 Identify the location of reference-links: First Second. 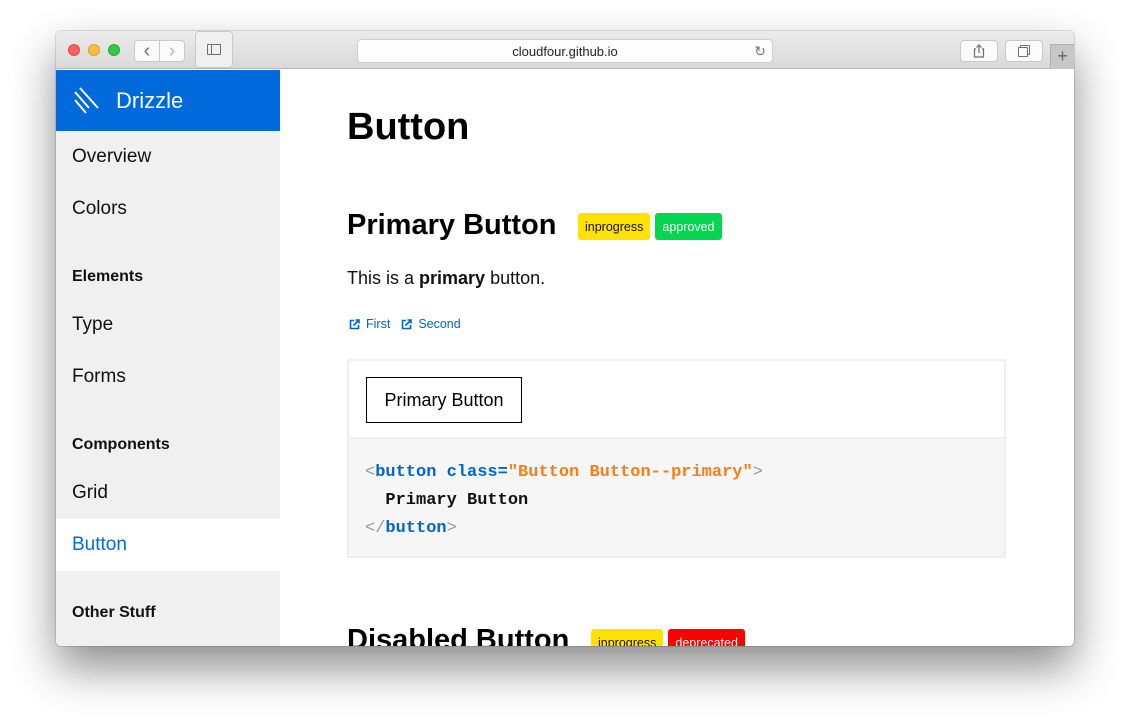
(405, 324).